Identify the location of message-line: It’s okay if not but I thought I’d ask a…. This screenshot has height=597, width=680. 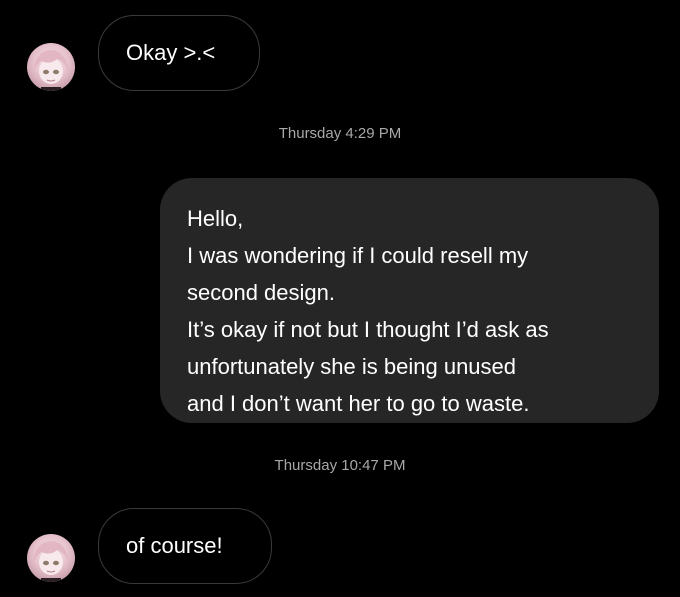
(368, 329).